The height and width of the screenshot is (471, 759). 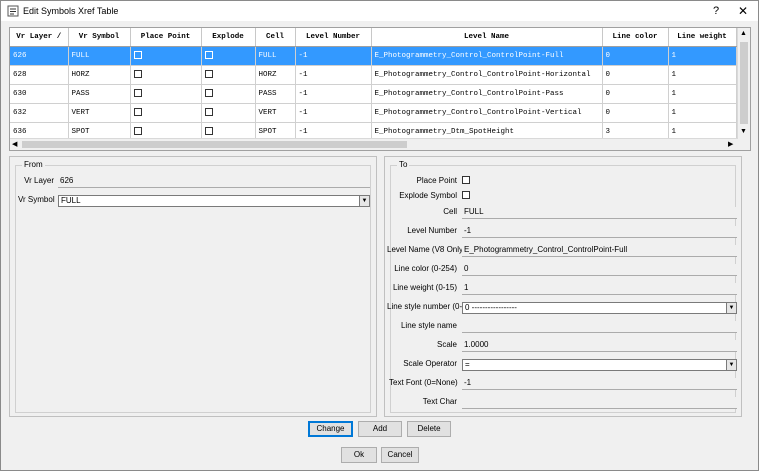 What do you see at coordinates (403, 164) in the screenshot?
I see `to-group-label: To` at bounding box center [403, 164].